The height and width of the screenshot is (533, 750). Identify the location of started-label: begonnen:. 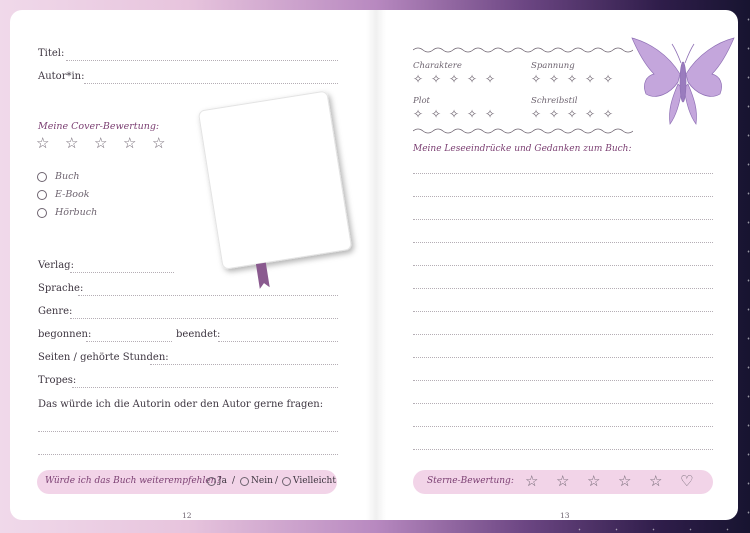
(65, 334).